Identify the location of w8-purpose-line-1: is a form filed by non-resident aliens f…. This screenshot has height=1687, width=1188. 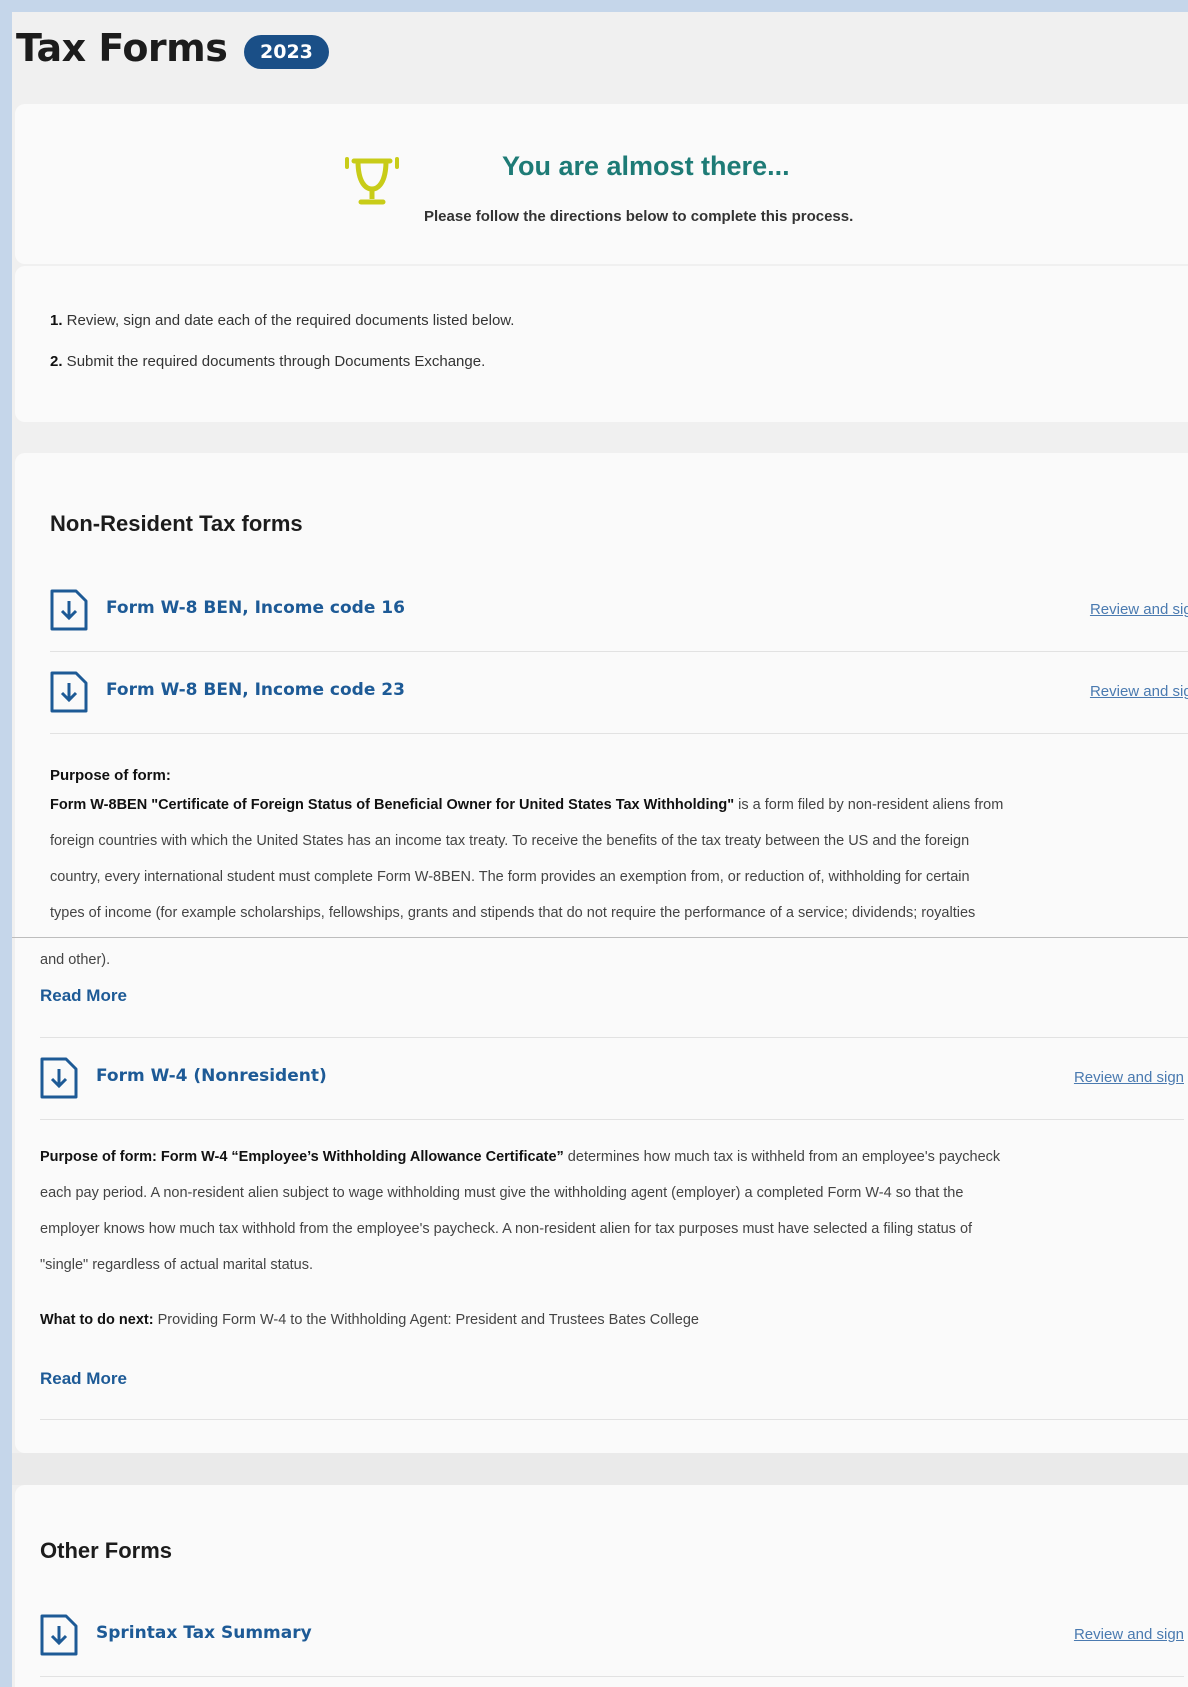
(869, 805).